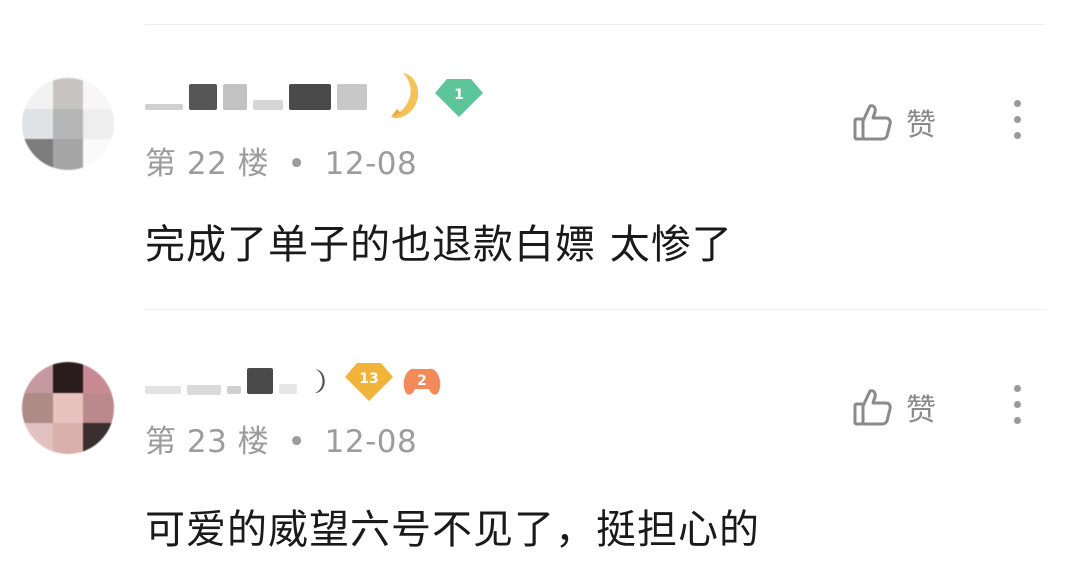  I want to click on comment-text: 可爱的威望六号不见了，挺担心的, so click(452, 530).